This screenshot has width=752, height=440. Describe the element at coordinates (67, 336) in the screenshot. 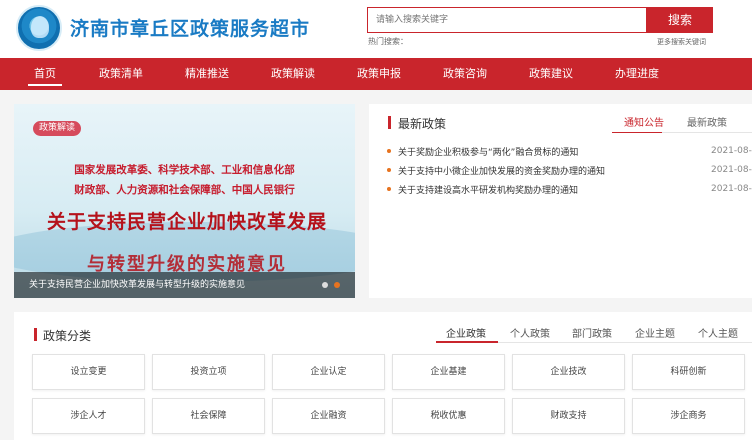

I see `category-section-title: 政策分类` at that location.